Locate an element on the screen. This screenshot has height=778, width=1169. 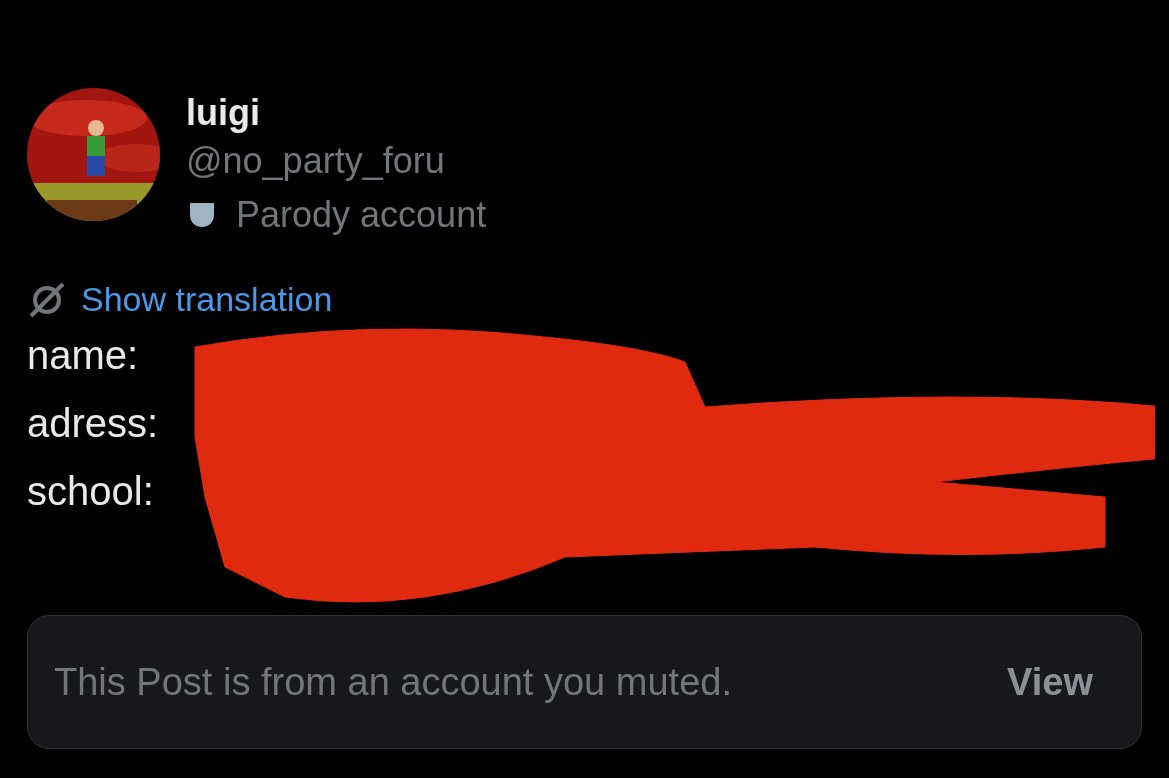
display-name: luigi is located at coordinates (336, 113).